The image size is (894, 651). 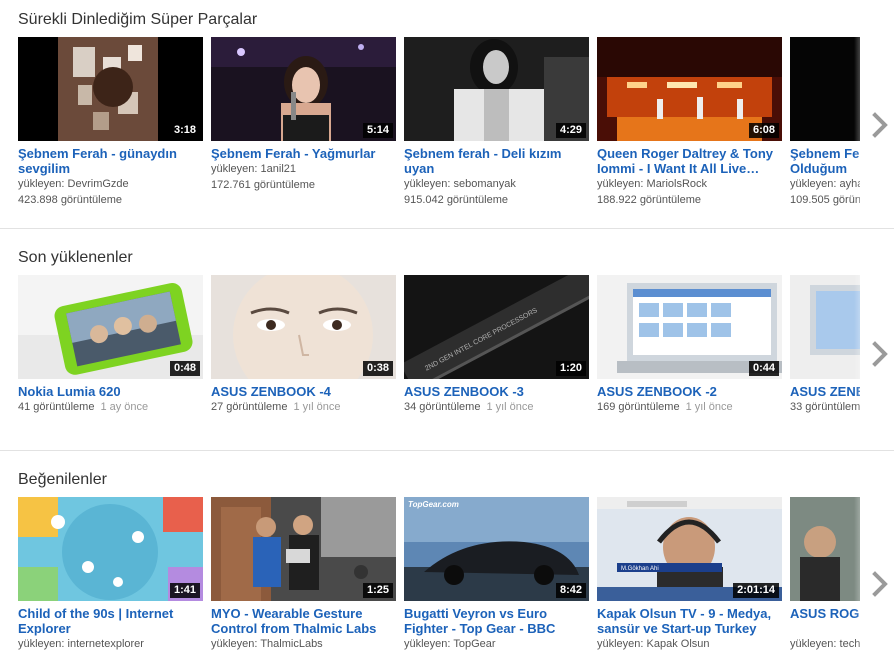 I want to click on video-title-link: Şebnem Ferah - günaydın sevgilim, so click(x=110, y=161).